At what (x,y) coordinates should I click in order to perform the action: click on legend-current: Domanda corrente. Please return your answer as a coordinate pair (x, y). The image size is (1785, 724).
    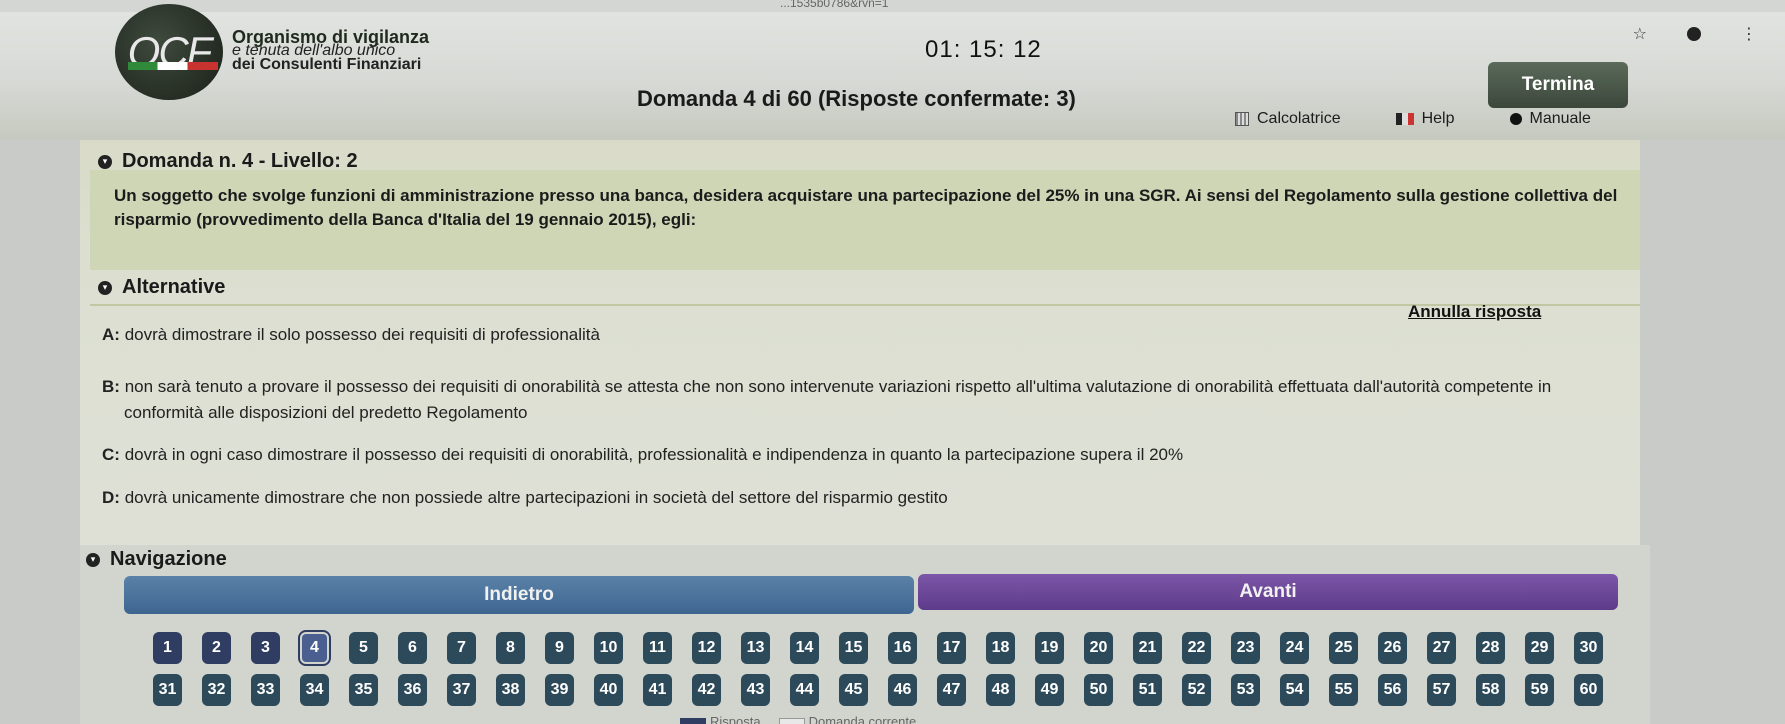
    Looking at the image, I should click on (847, 719).